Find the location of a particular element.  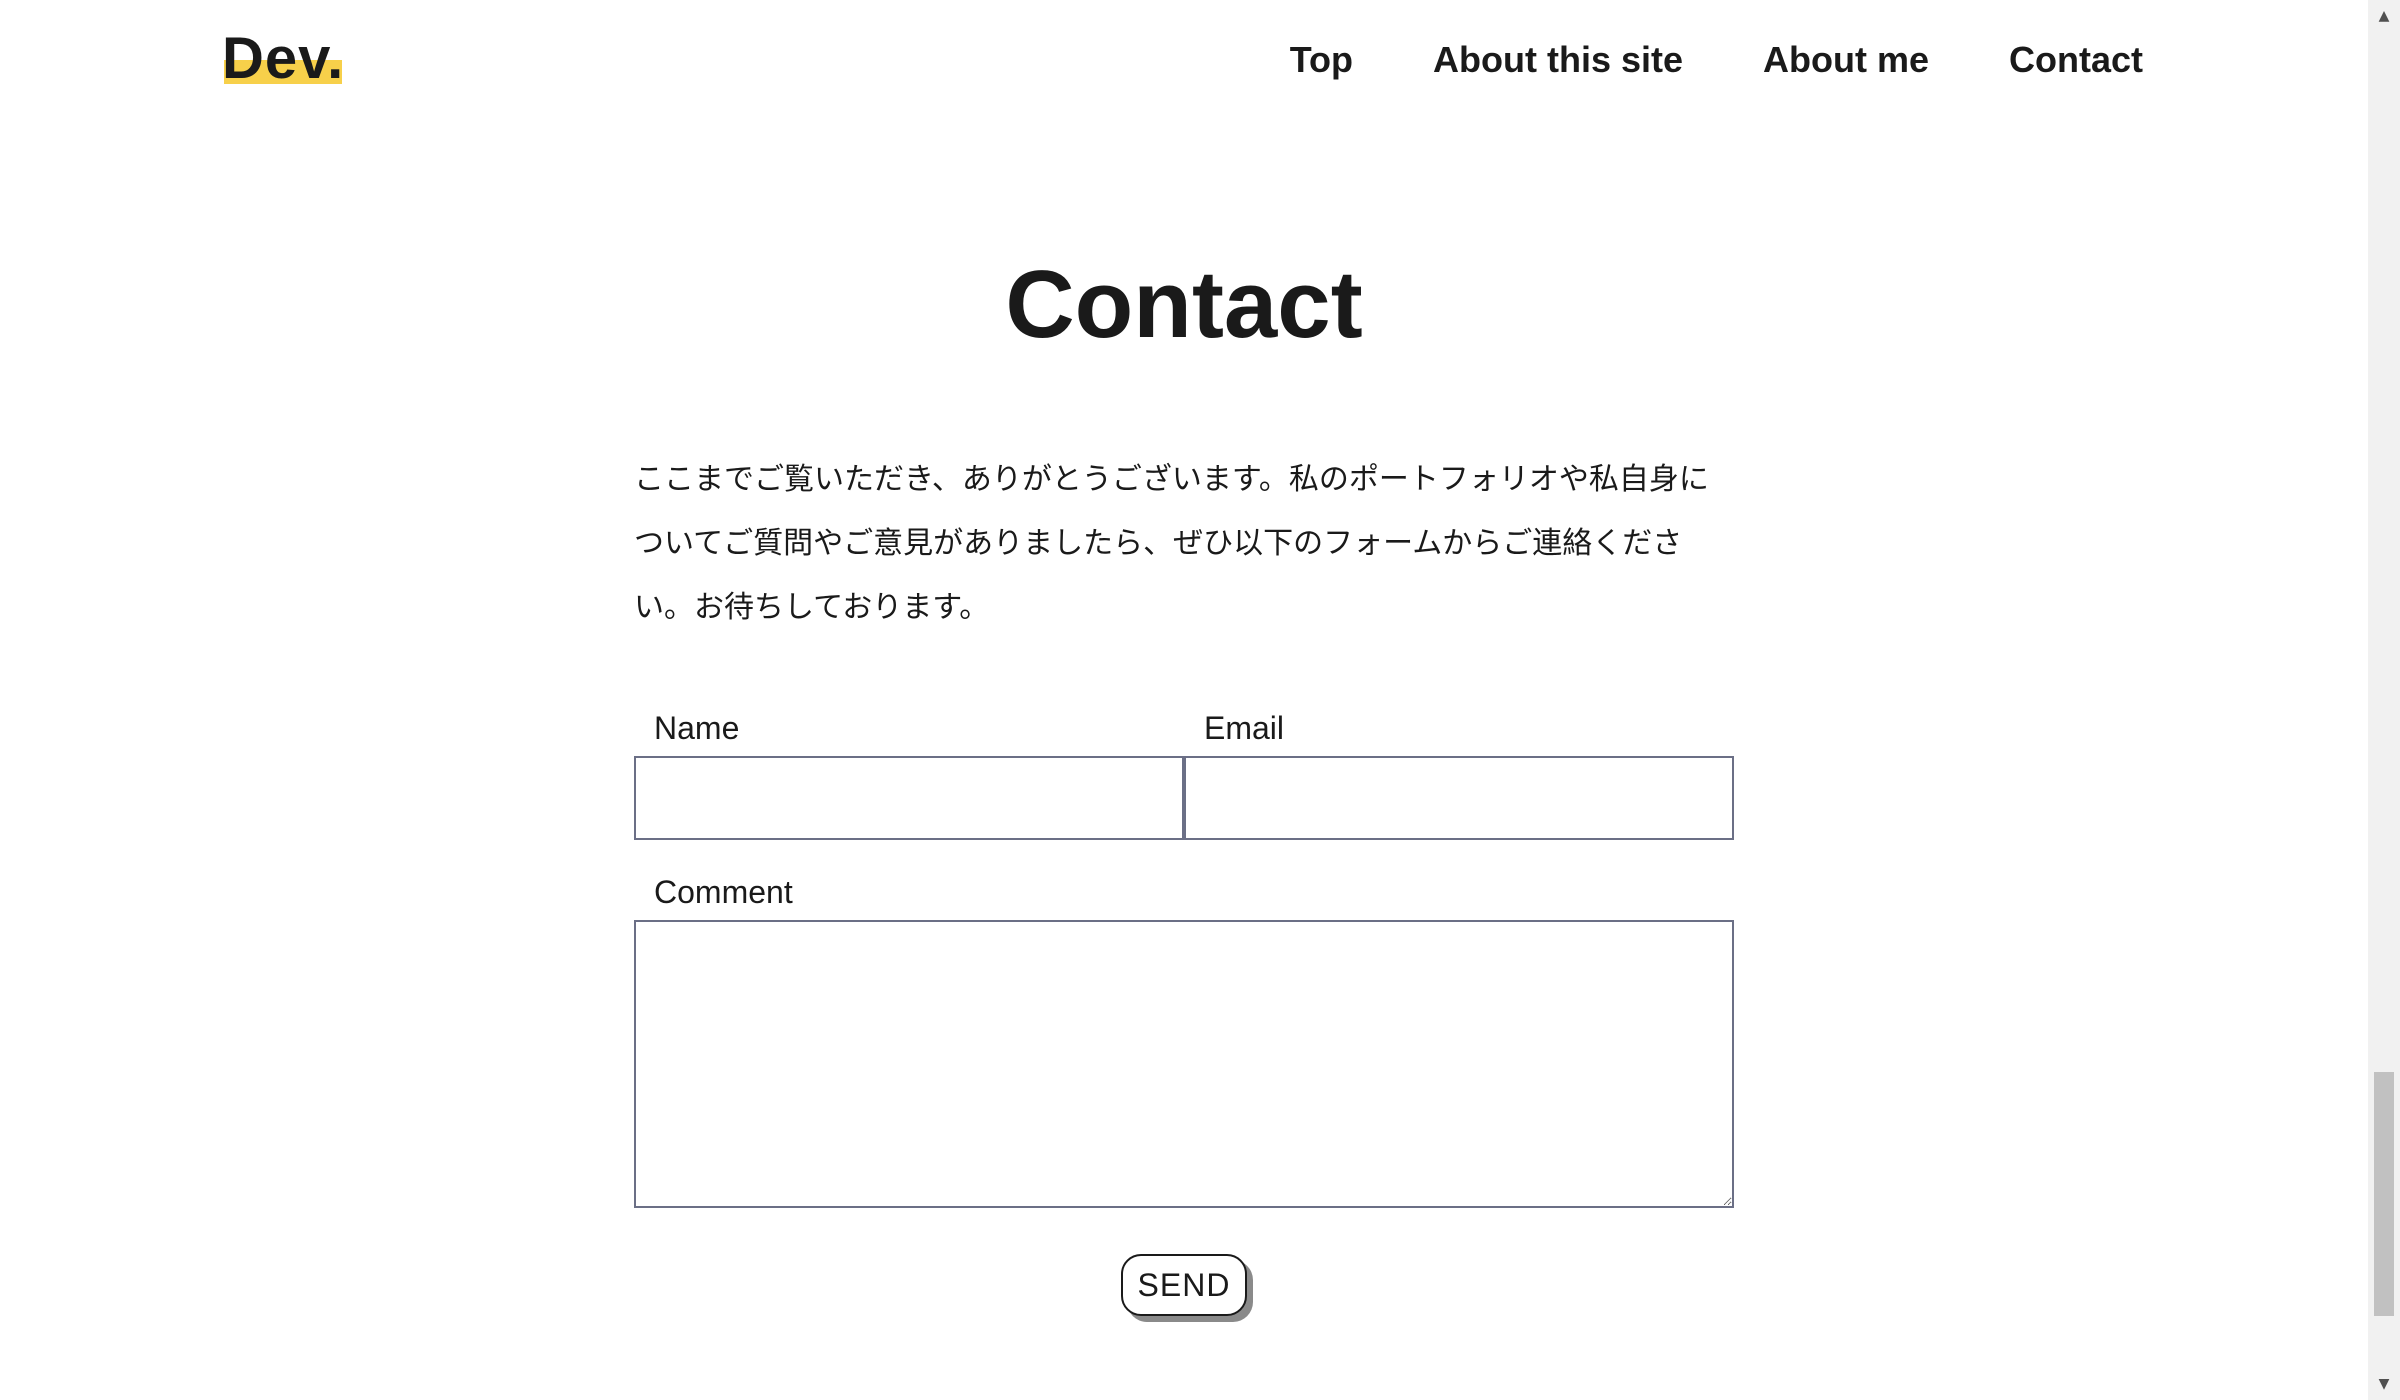

nav-link-contact: Contact is located at coordinates (2076, 60).